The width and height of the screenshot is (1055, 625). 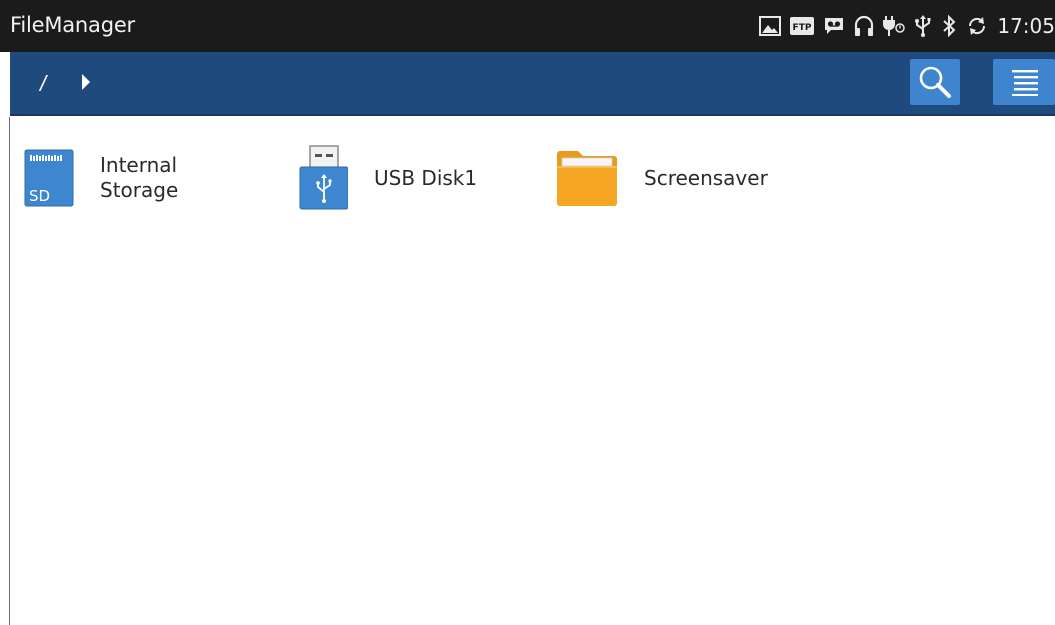 What do you see at coordinates (139, 177) in the screenshot?
I see `internal-storage-label: Internal Storage` at bounding box center [139, 177].